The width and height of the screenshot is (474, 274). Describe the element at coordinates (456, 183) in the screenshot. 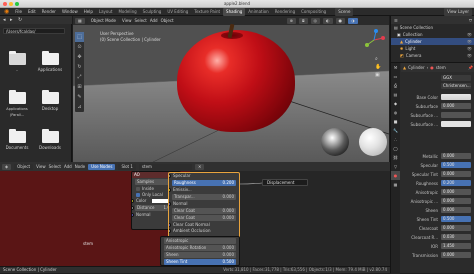

I see `roughness-field: 0.200` at that location.